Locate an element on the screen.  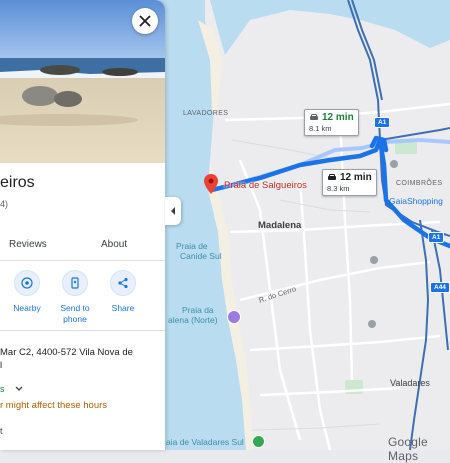
label-gaia-shopping: GaiaShopping is located at coordinates (416, 201).